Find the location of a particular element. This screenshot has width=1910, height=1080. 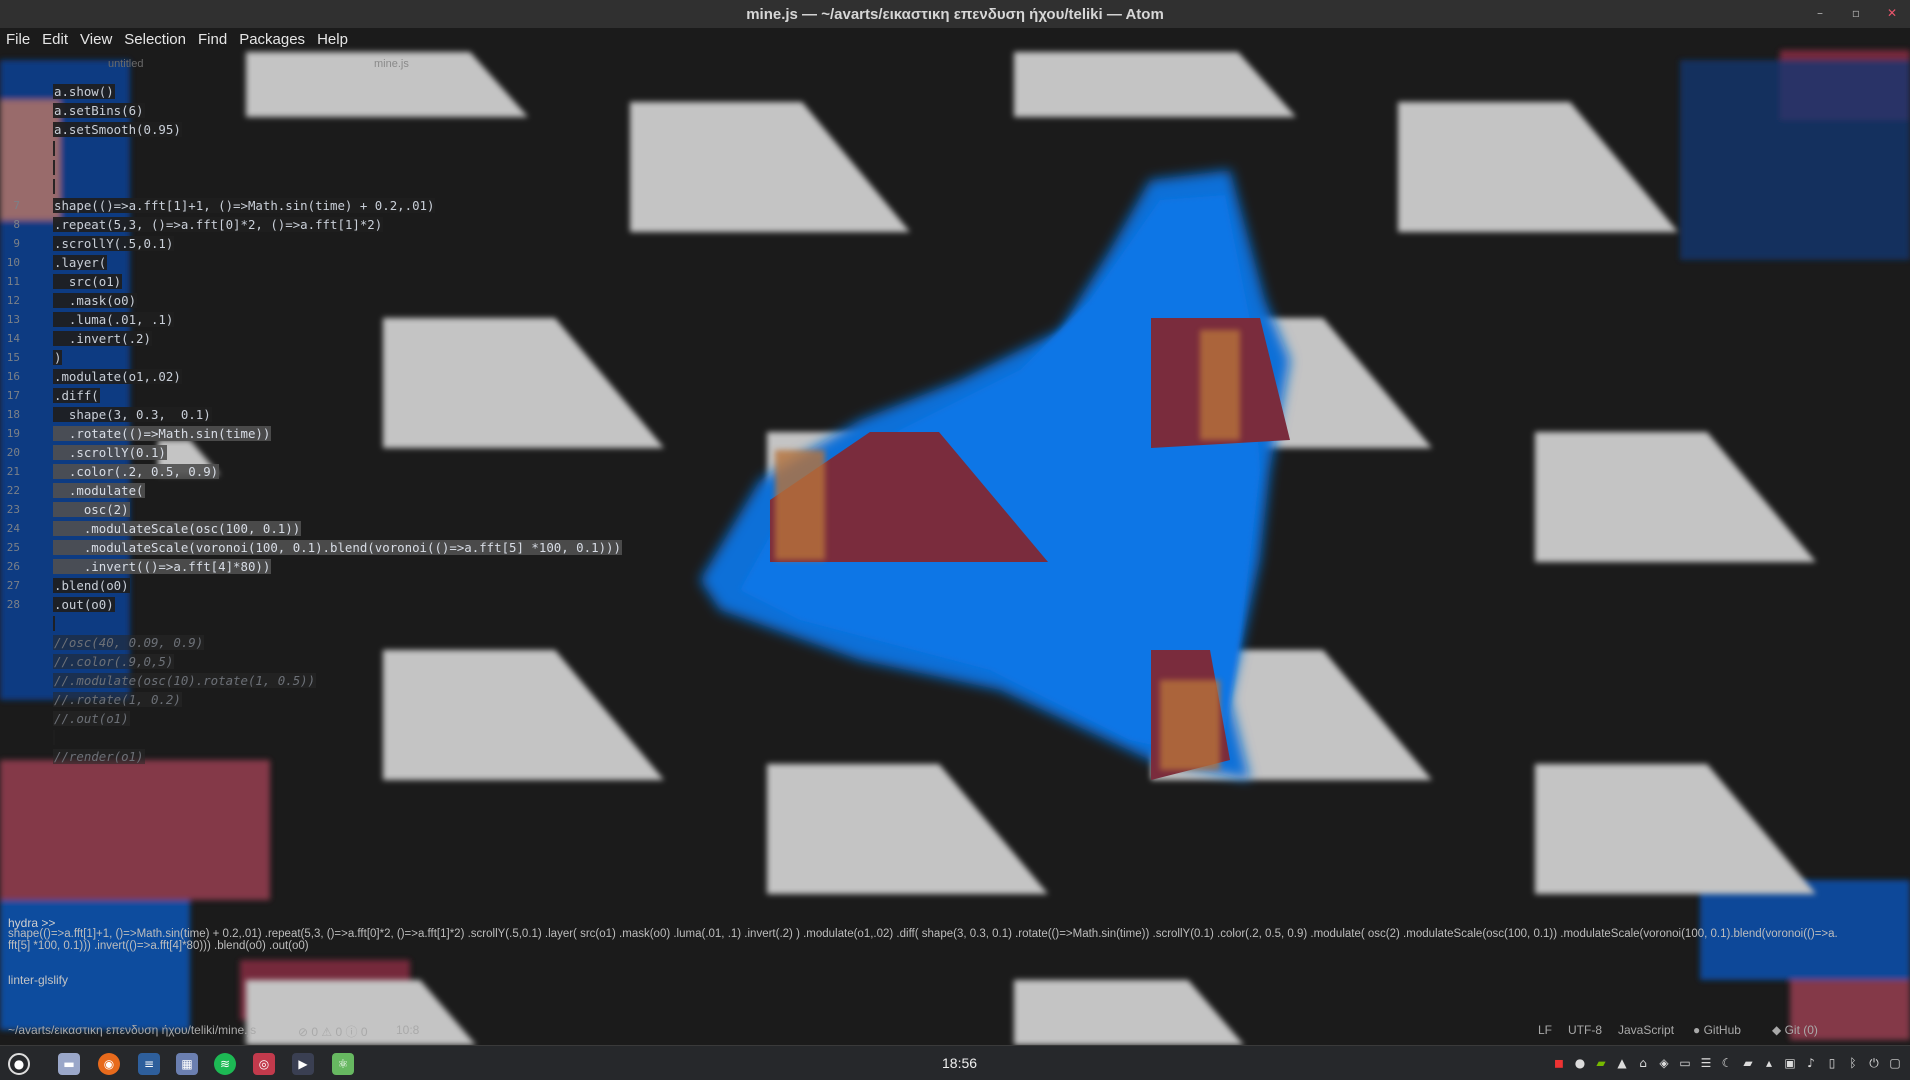

code-line: //.out(o1) is located at coordinates (350, 718).